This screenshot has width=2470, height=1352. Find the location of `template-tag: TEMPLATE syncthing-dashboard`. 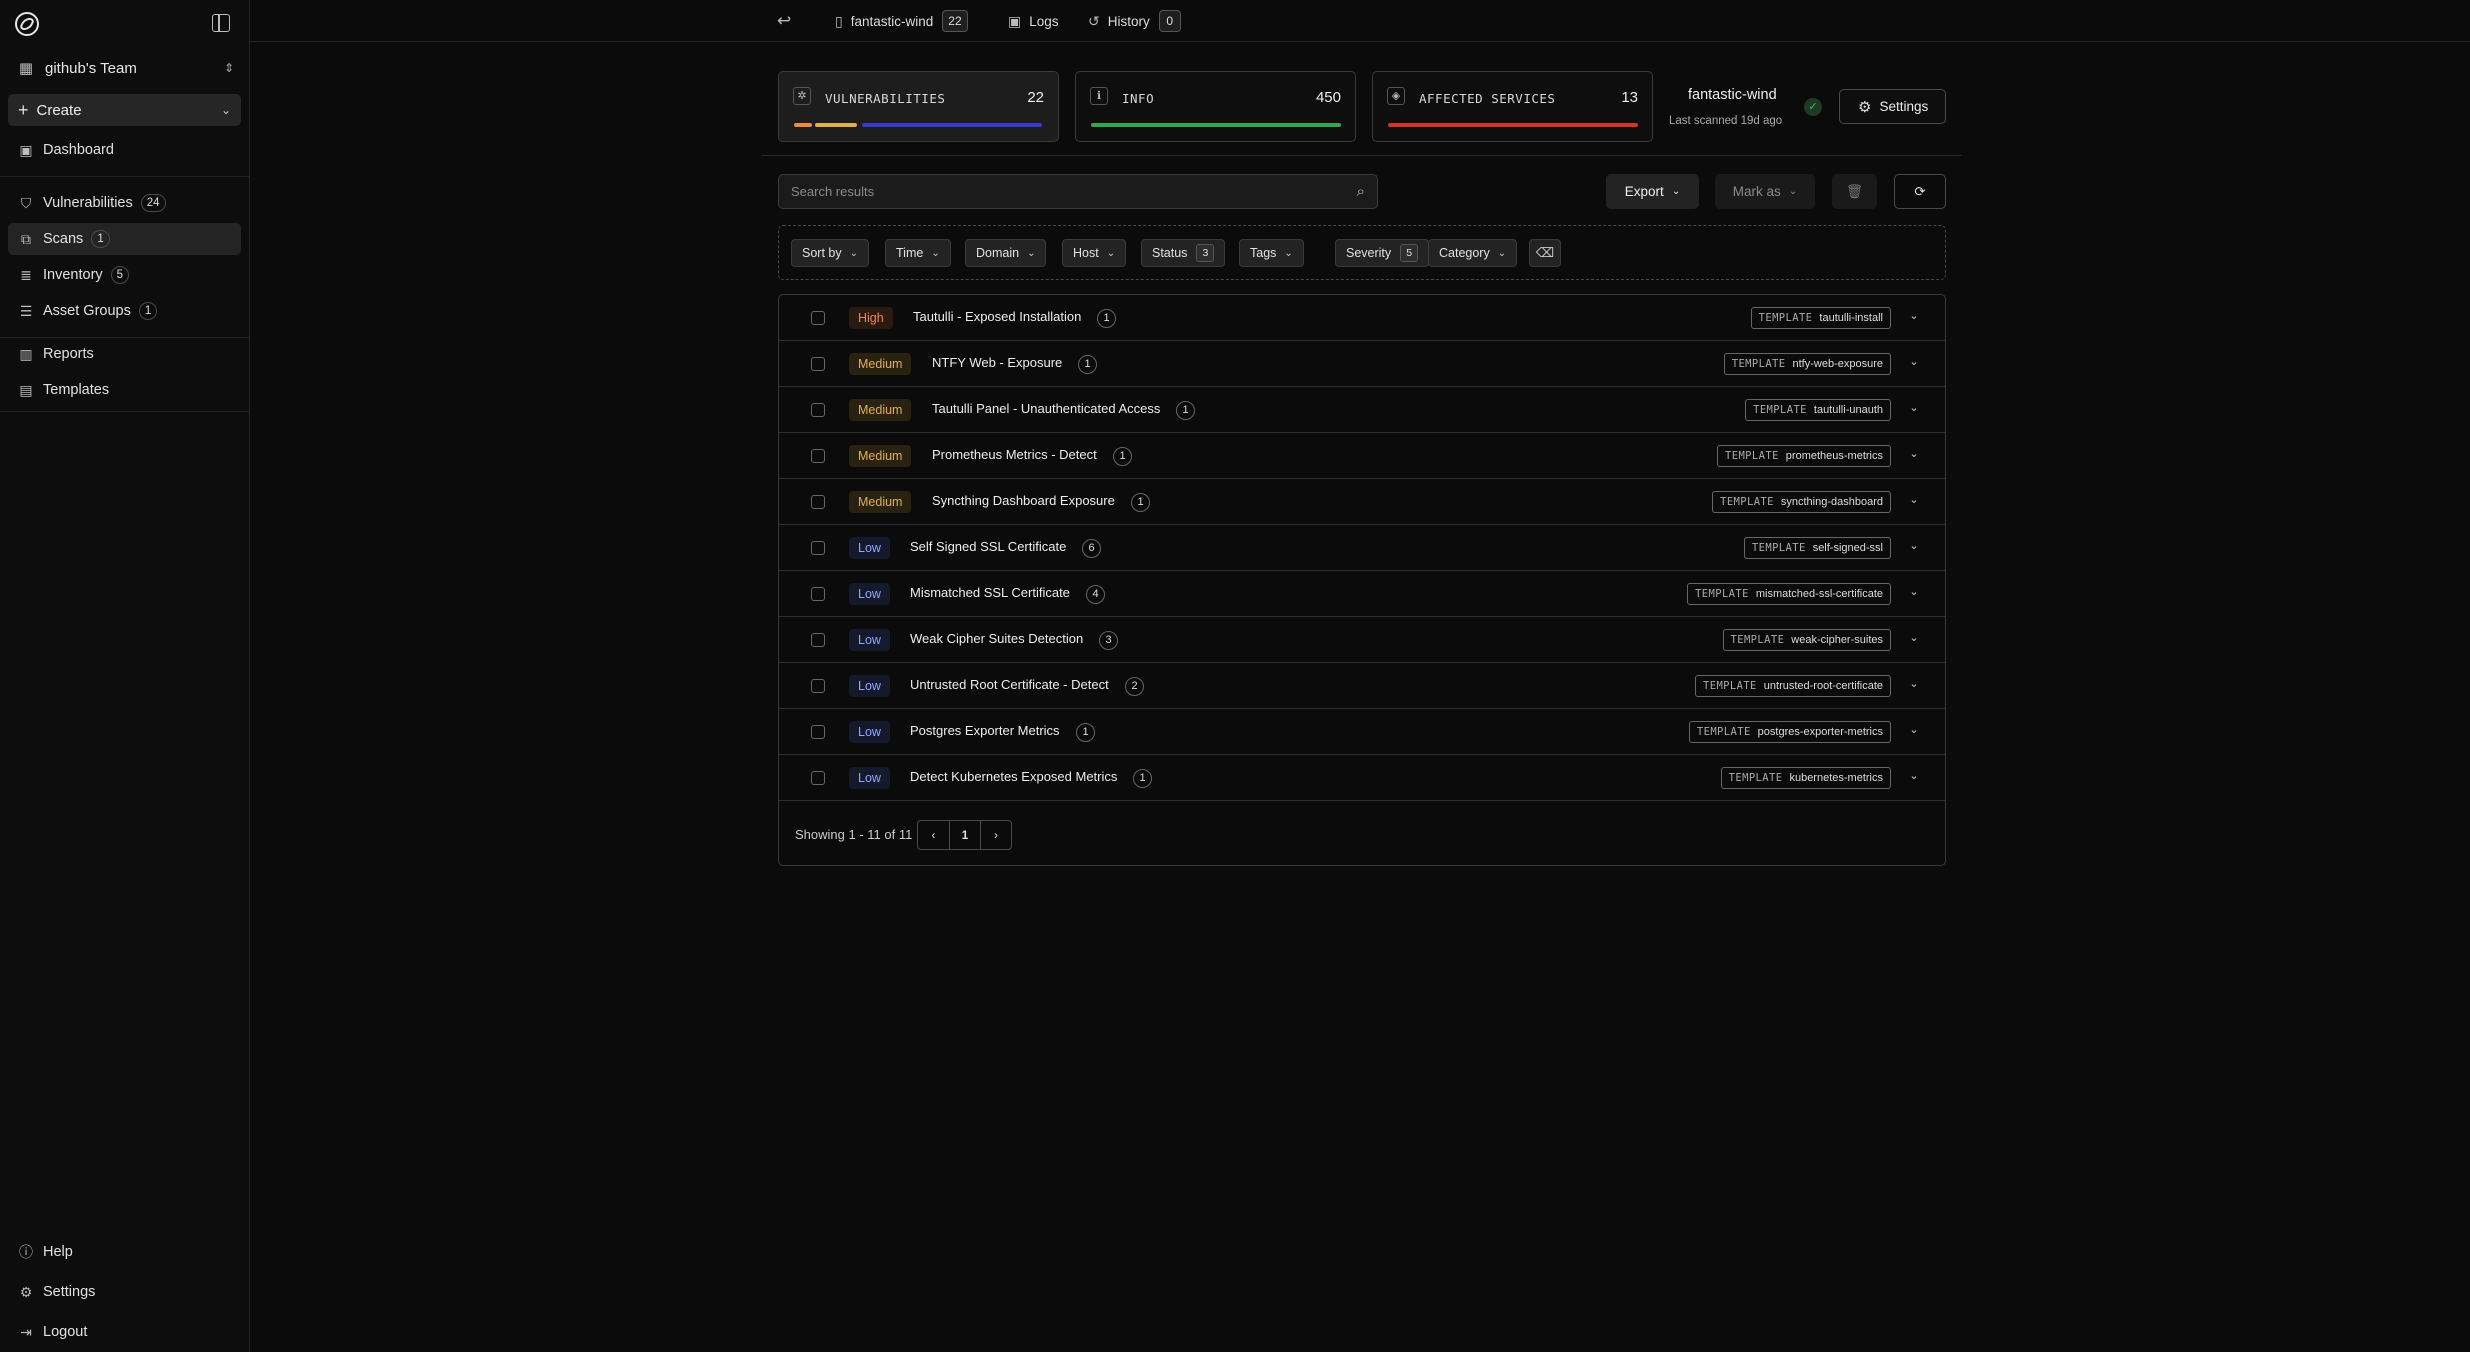

template-tag: TEMPLATE syncthing-dashboard is located at coordinates (1801, 502).